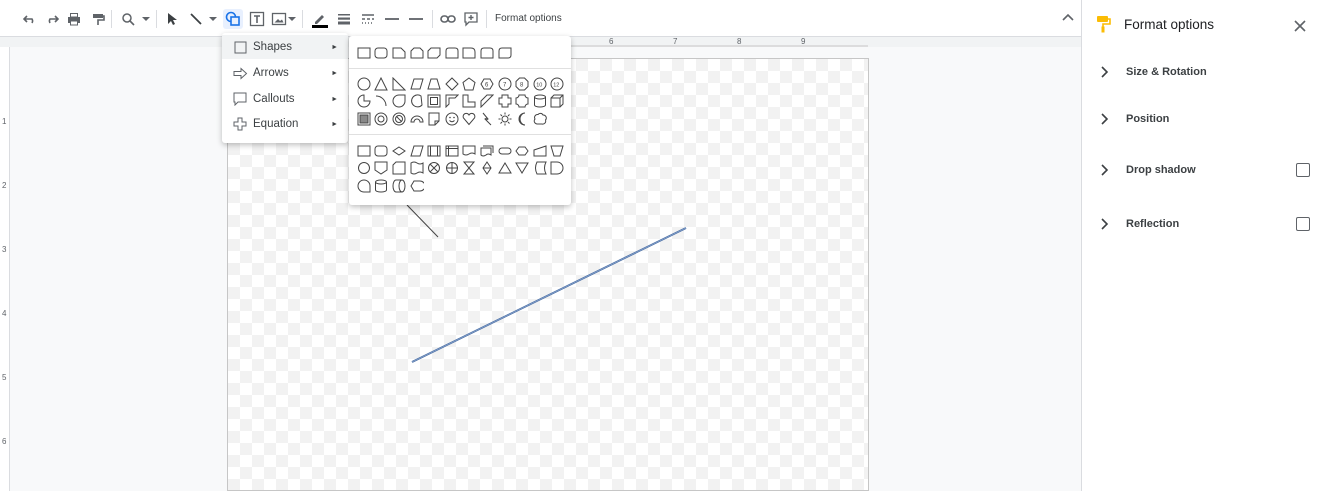 Image resolution: width=1317 pixels, height=491 pixels. What do you see at coordinates (417, 101) in the screenshot?
I see `chord-shape-icon` at bounding box center [417, 101].